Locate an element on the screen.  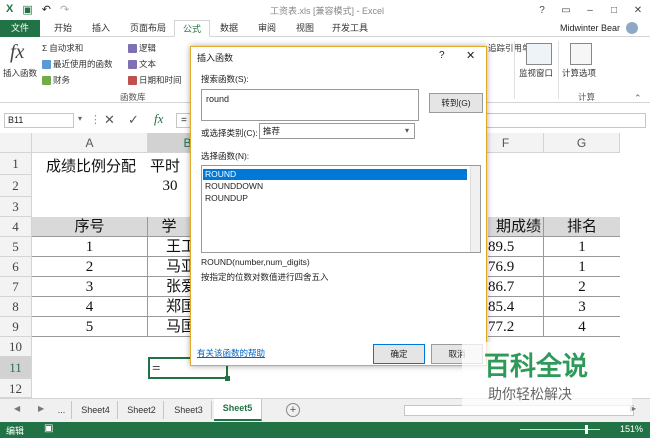
insert-function-button: 插入函数 is located at coordinates (20, 73).